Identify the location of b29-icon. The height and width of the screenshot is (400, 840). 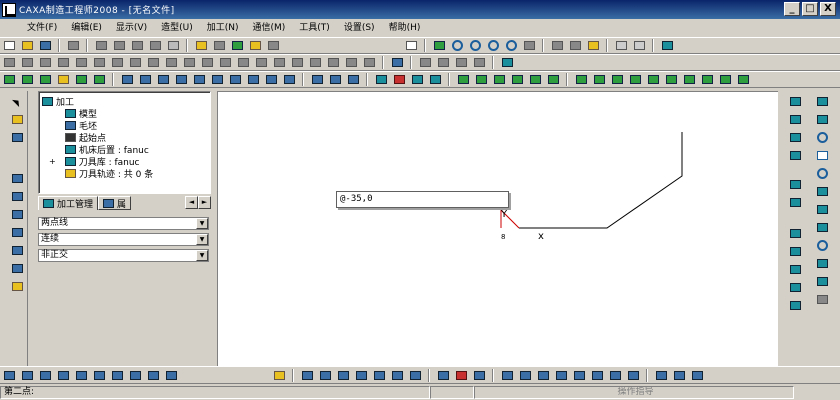
(661, 375).